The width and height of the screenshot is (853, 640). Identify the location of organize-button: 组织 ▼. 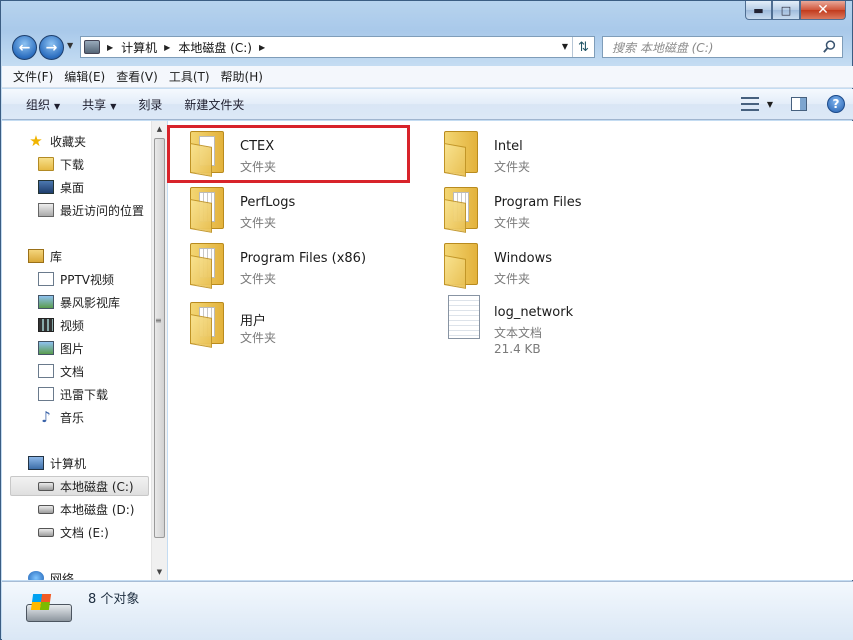
(43, 104).